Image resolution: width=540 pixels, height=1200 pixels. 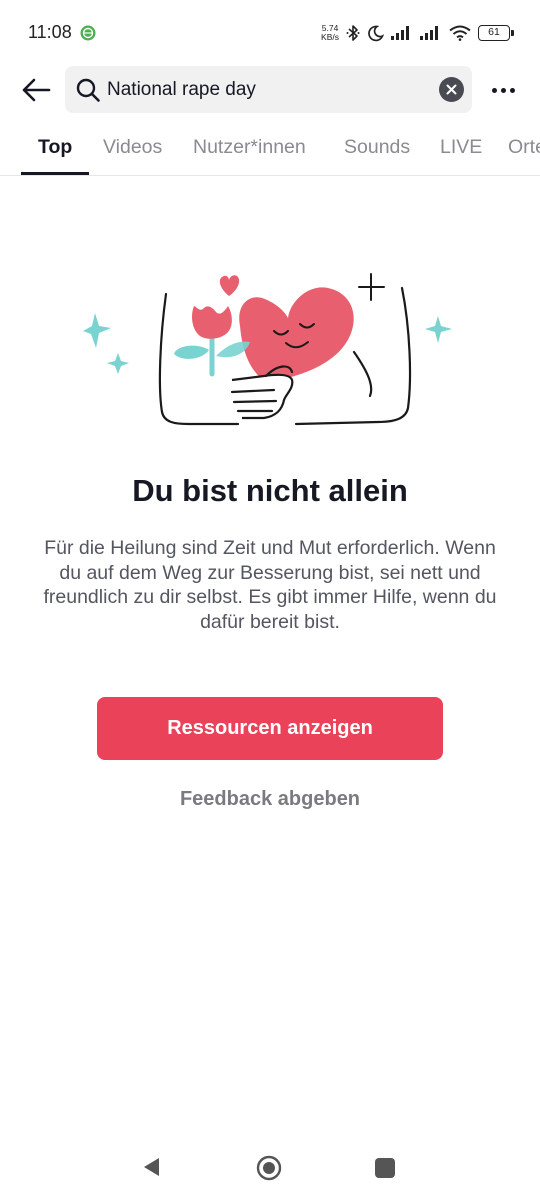 I want to click on smiling-heart, so click(x=296, y=334).